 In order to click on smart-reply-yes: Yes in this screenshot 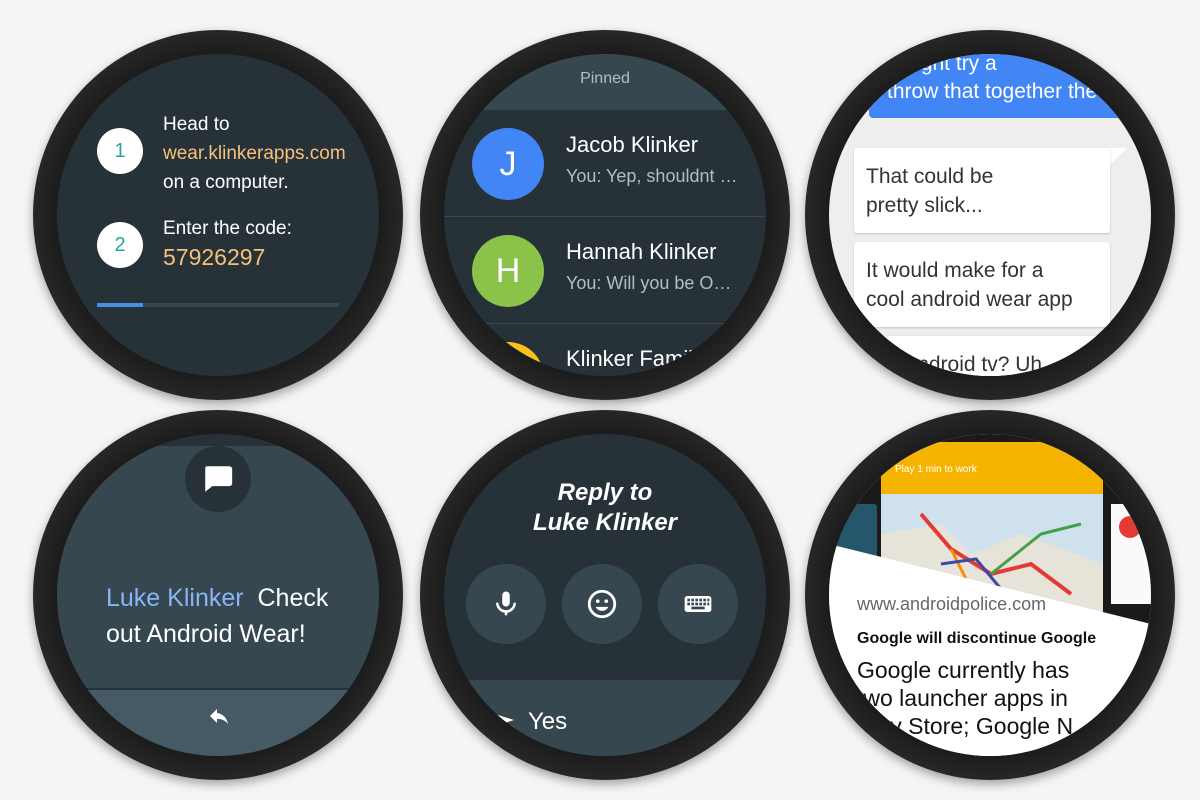, I will do `click(605, 718)`.